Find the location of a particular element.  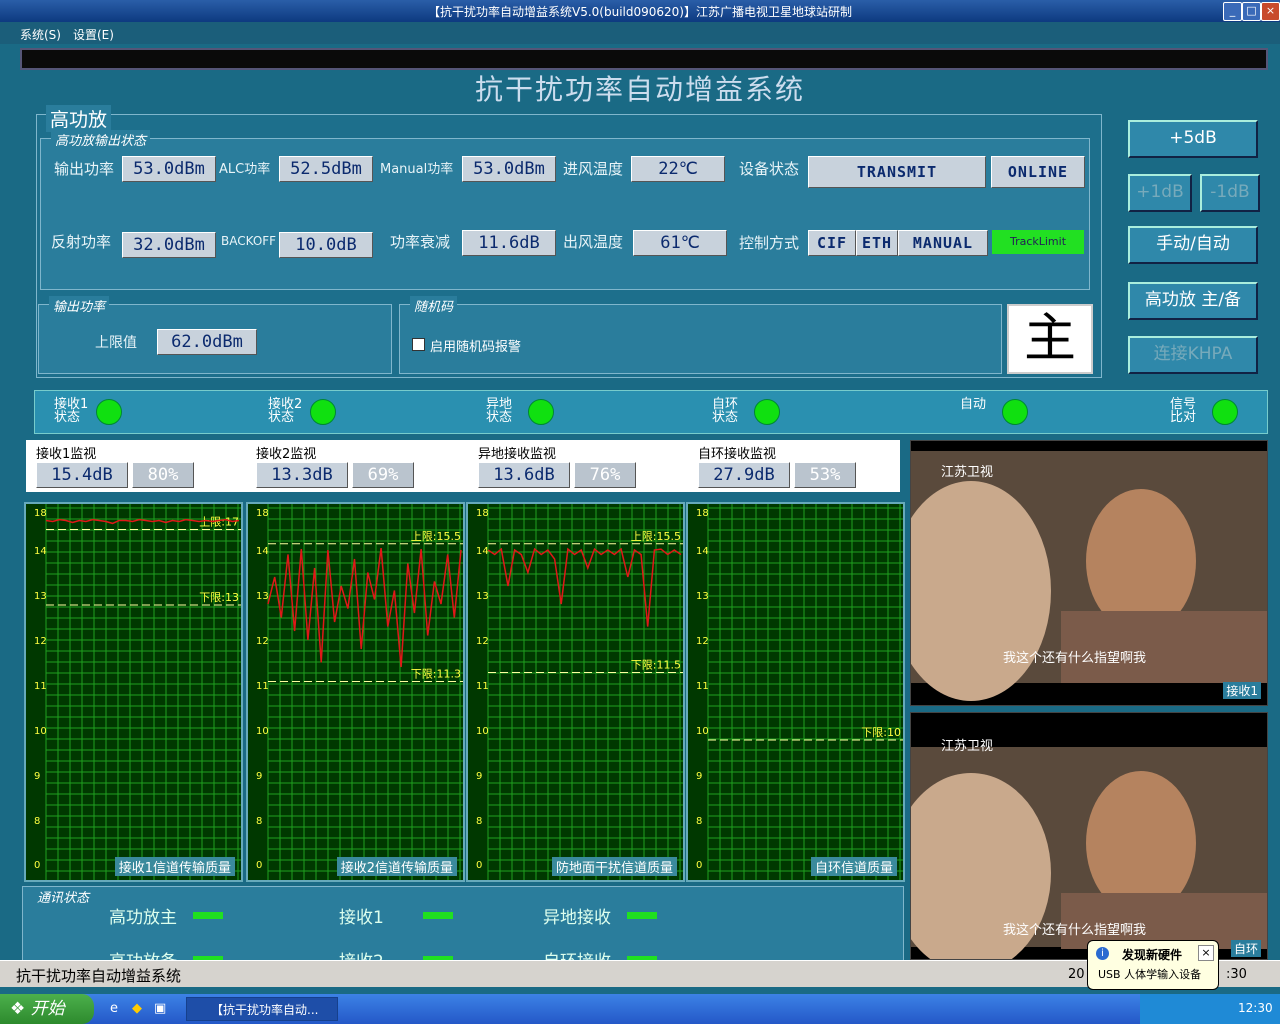

label-backoff: BACKOFF is located at coordinates (249, 241).